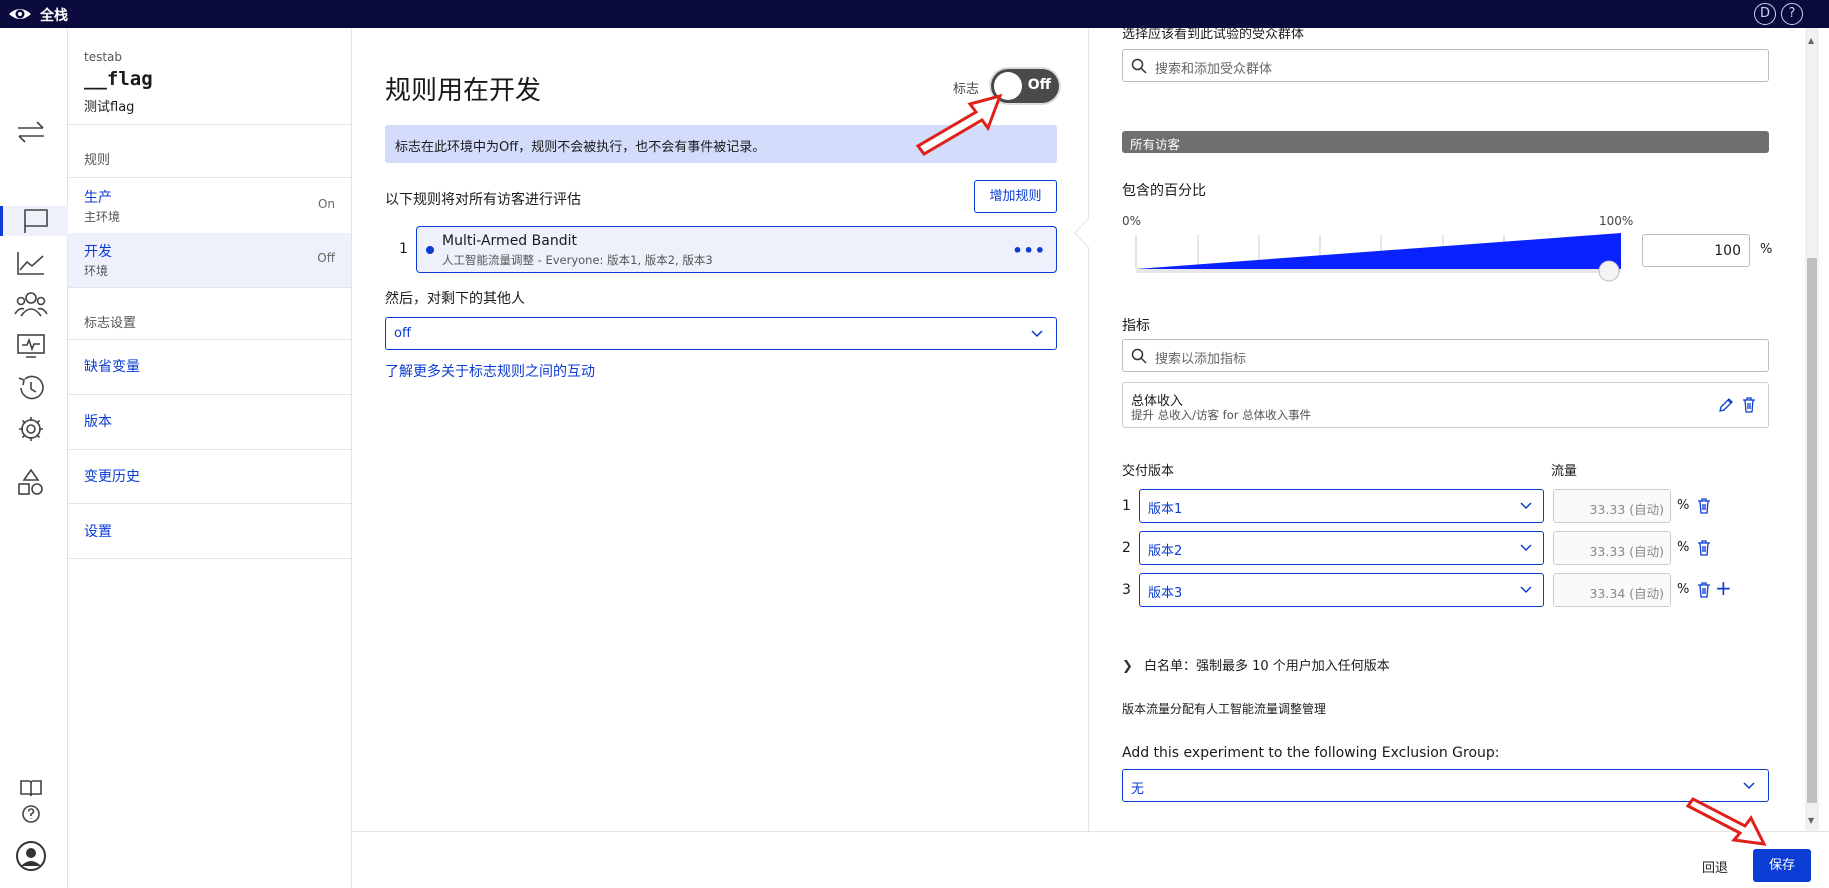  I want to click on metric-card: 总体收入 提升 总收入/访客 for 总体收入事件, so click(1445, 405).